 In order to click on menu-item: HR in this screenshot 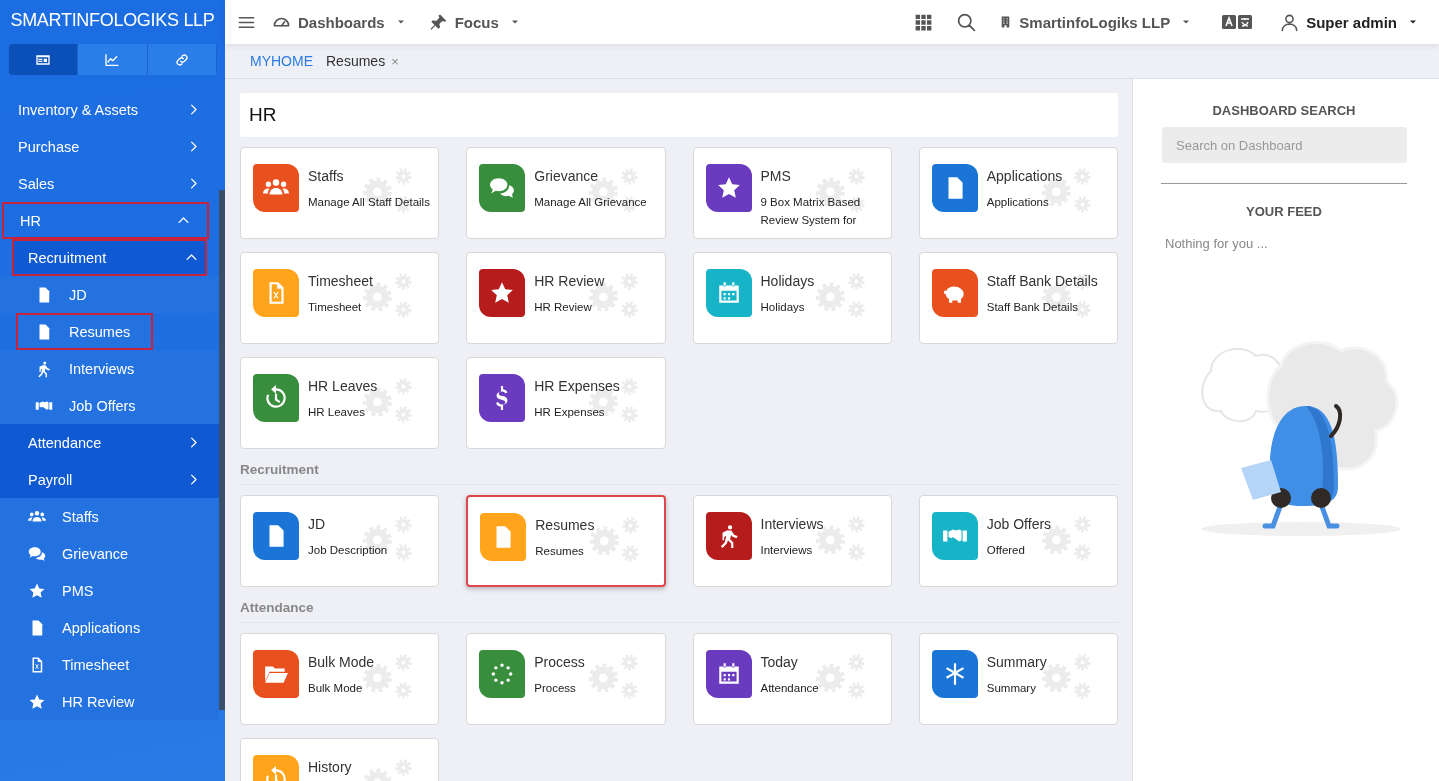, I will do `click(105, 220)`.